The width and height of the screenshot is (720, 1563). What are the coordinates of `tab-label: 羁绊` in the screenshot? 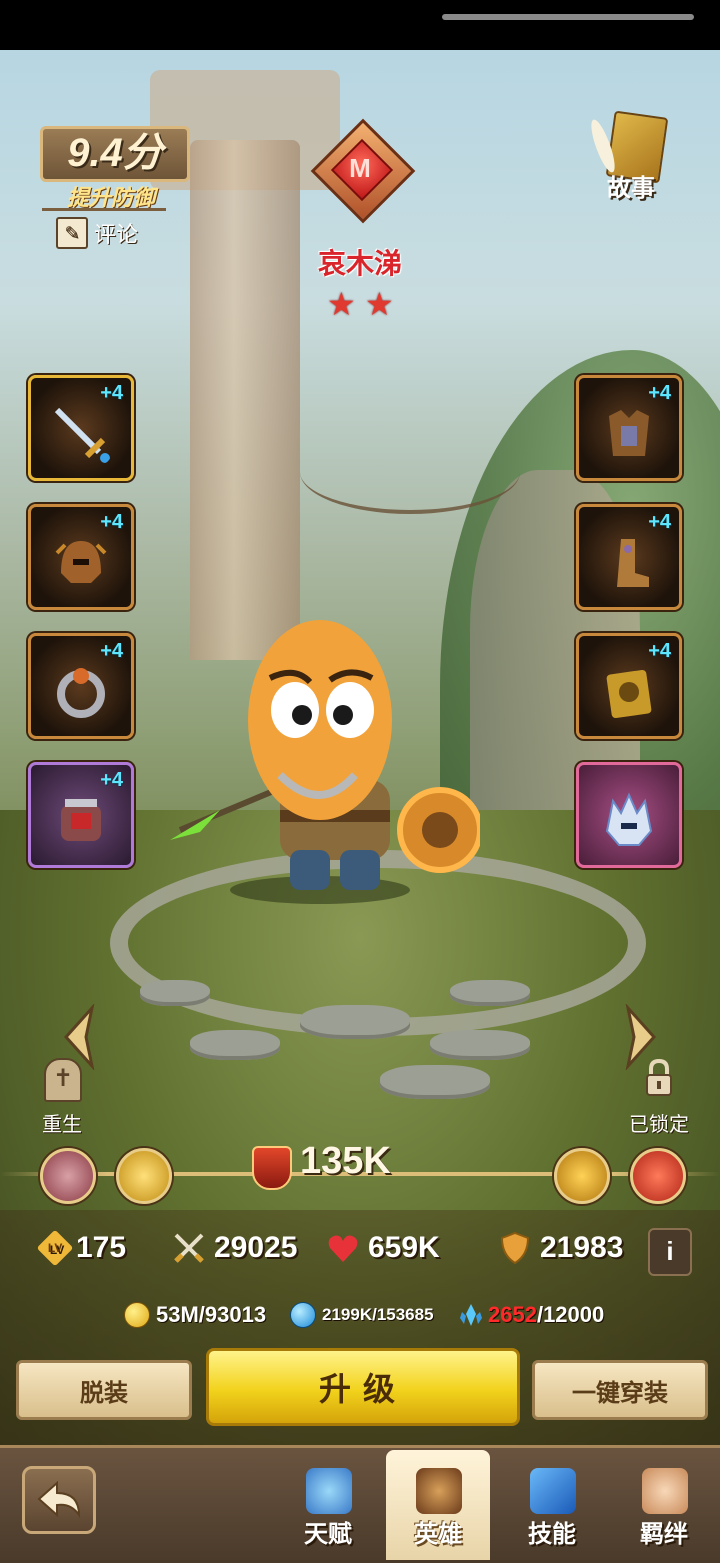 It's located at (664, 1534).